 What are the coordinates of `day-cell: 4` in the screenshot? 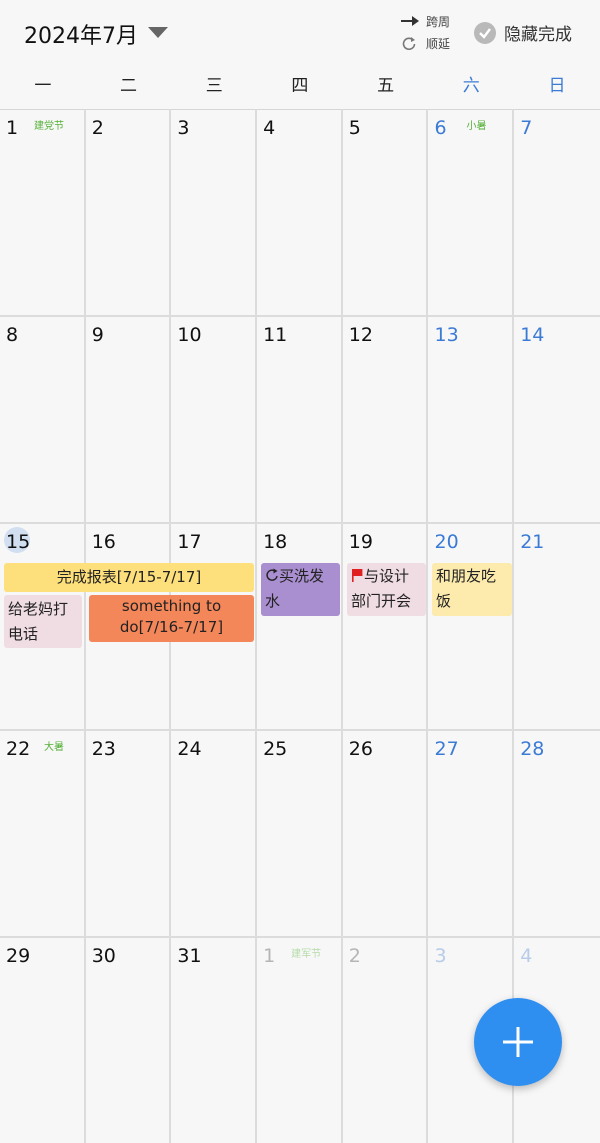 It's located at (300, 212).